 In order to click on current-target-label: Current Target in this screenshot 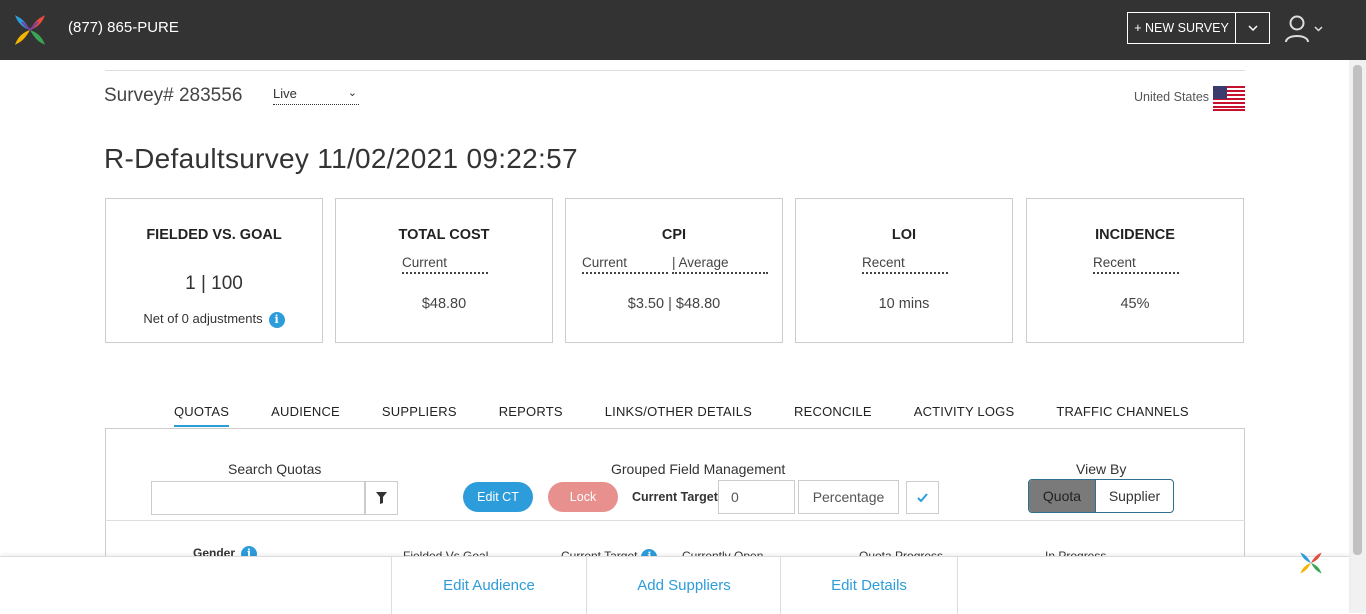, I will do `click(675, 497)`.